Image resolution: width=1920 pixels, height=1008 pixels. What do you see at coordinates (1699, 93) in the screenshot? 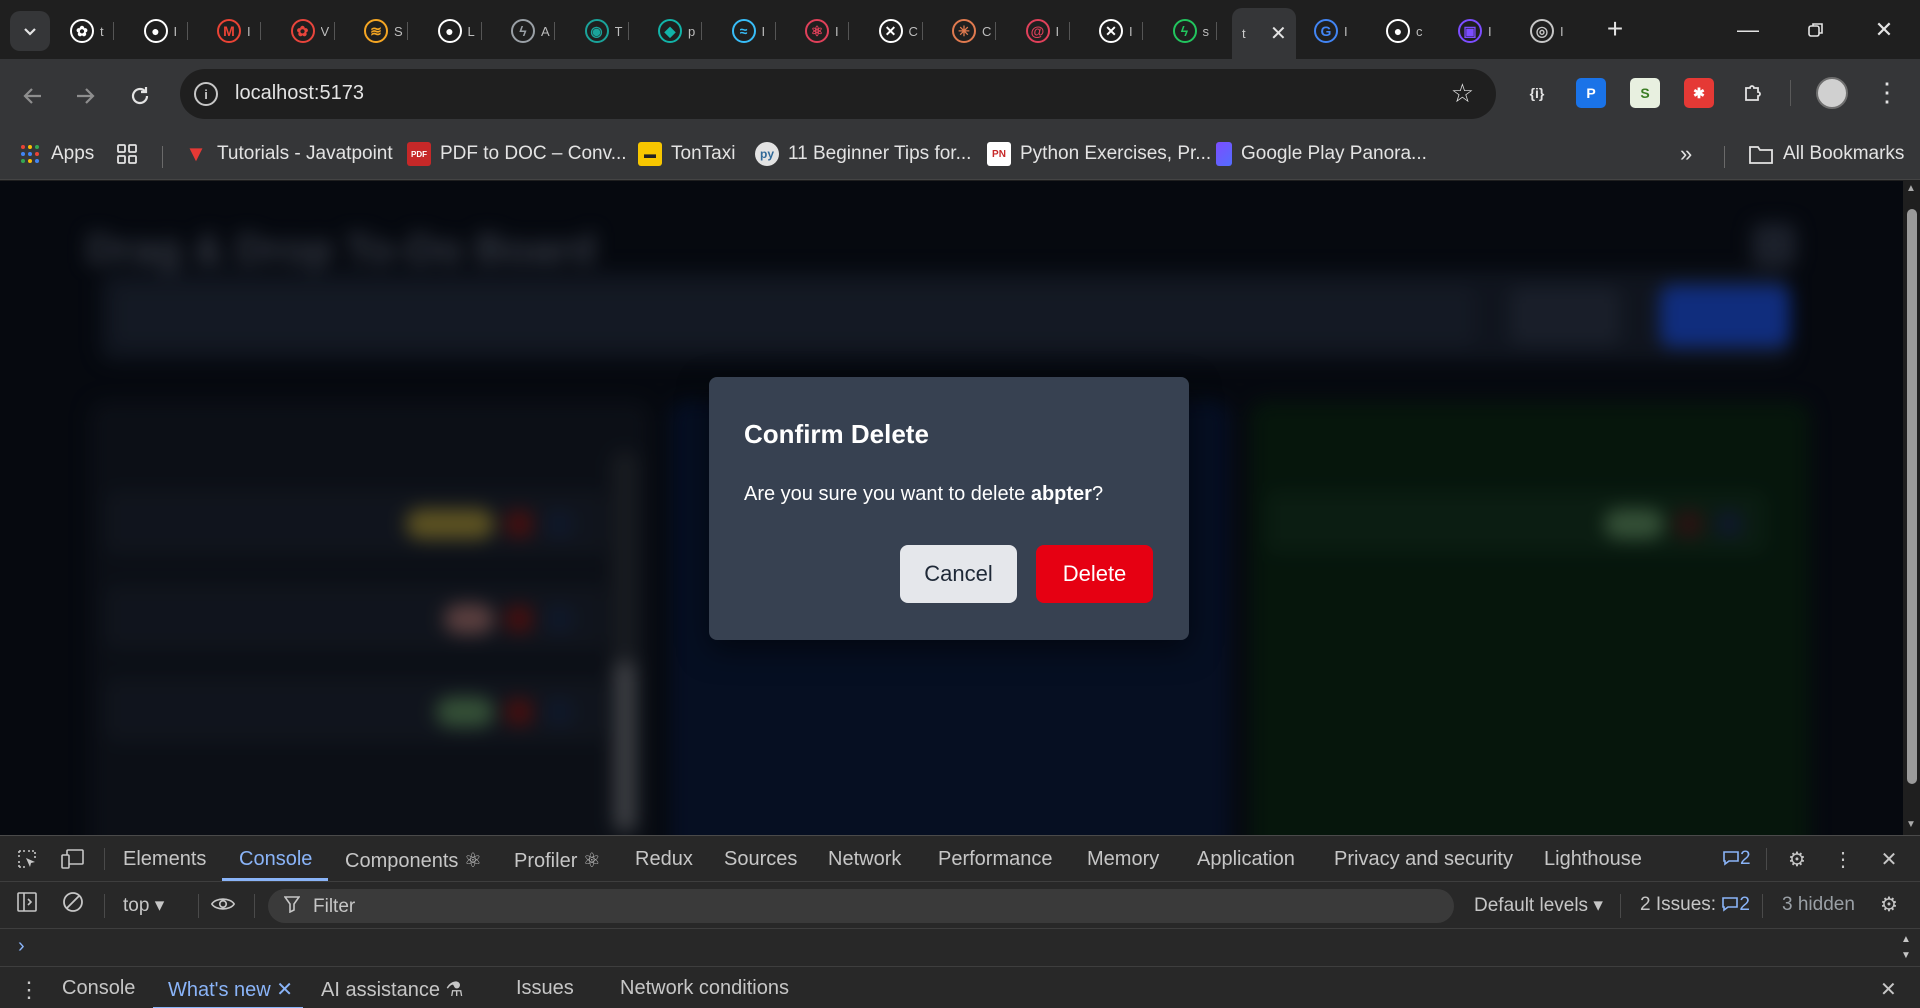
I see `bug-extension-icon: ✱` at bounding box center [1699, 93].